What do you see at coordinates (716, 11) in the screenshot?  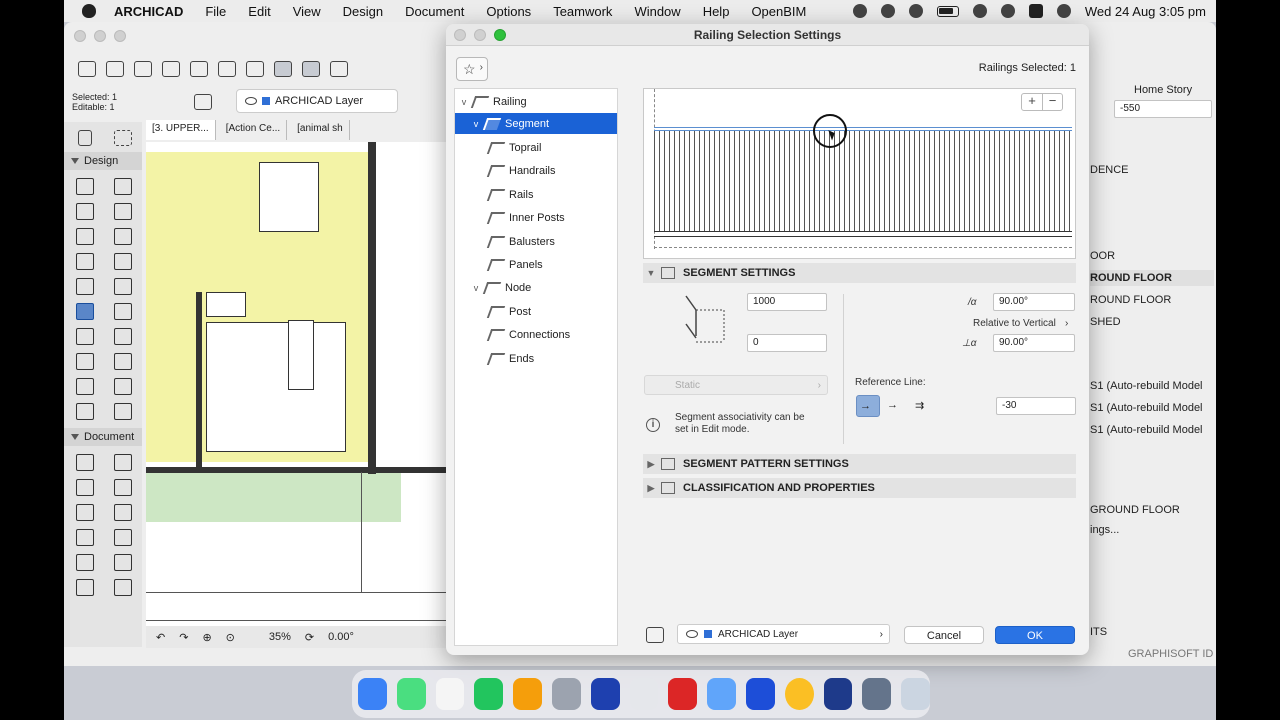 I see `menu-help: Help` at bounding box center [716, 11].